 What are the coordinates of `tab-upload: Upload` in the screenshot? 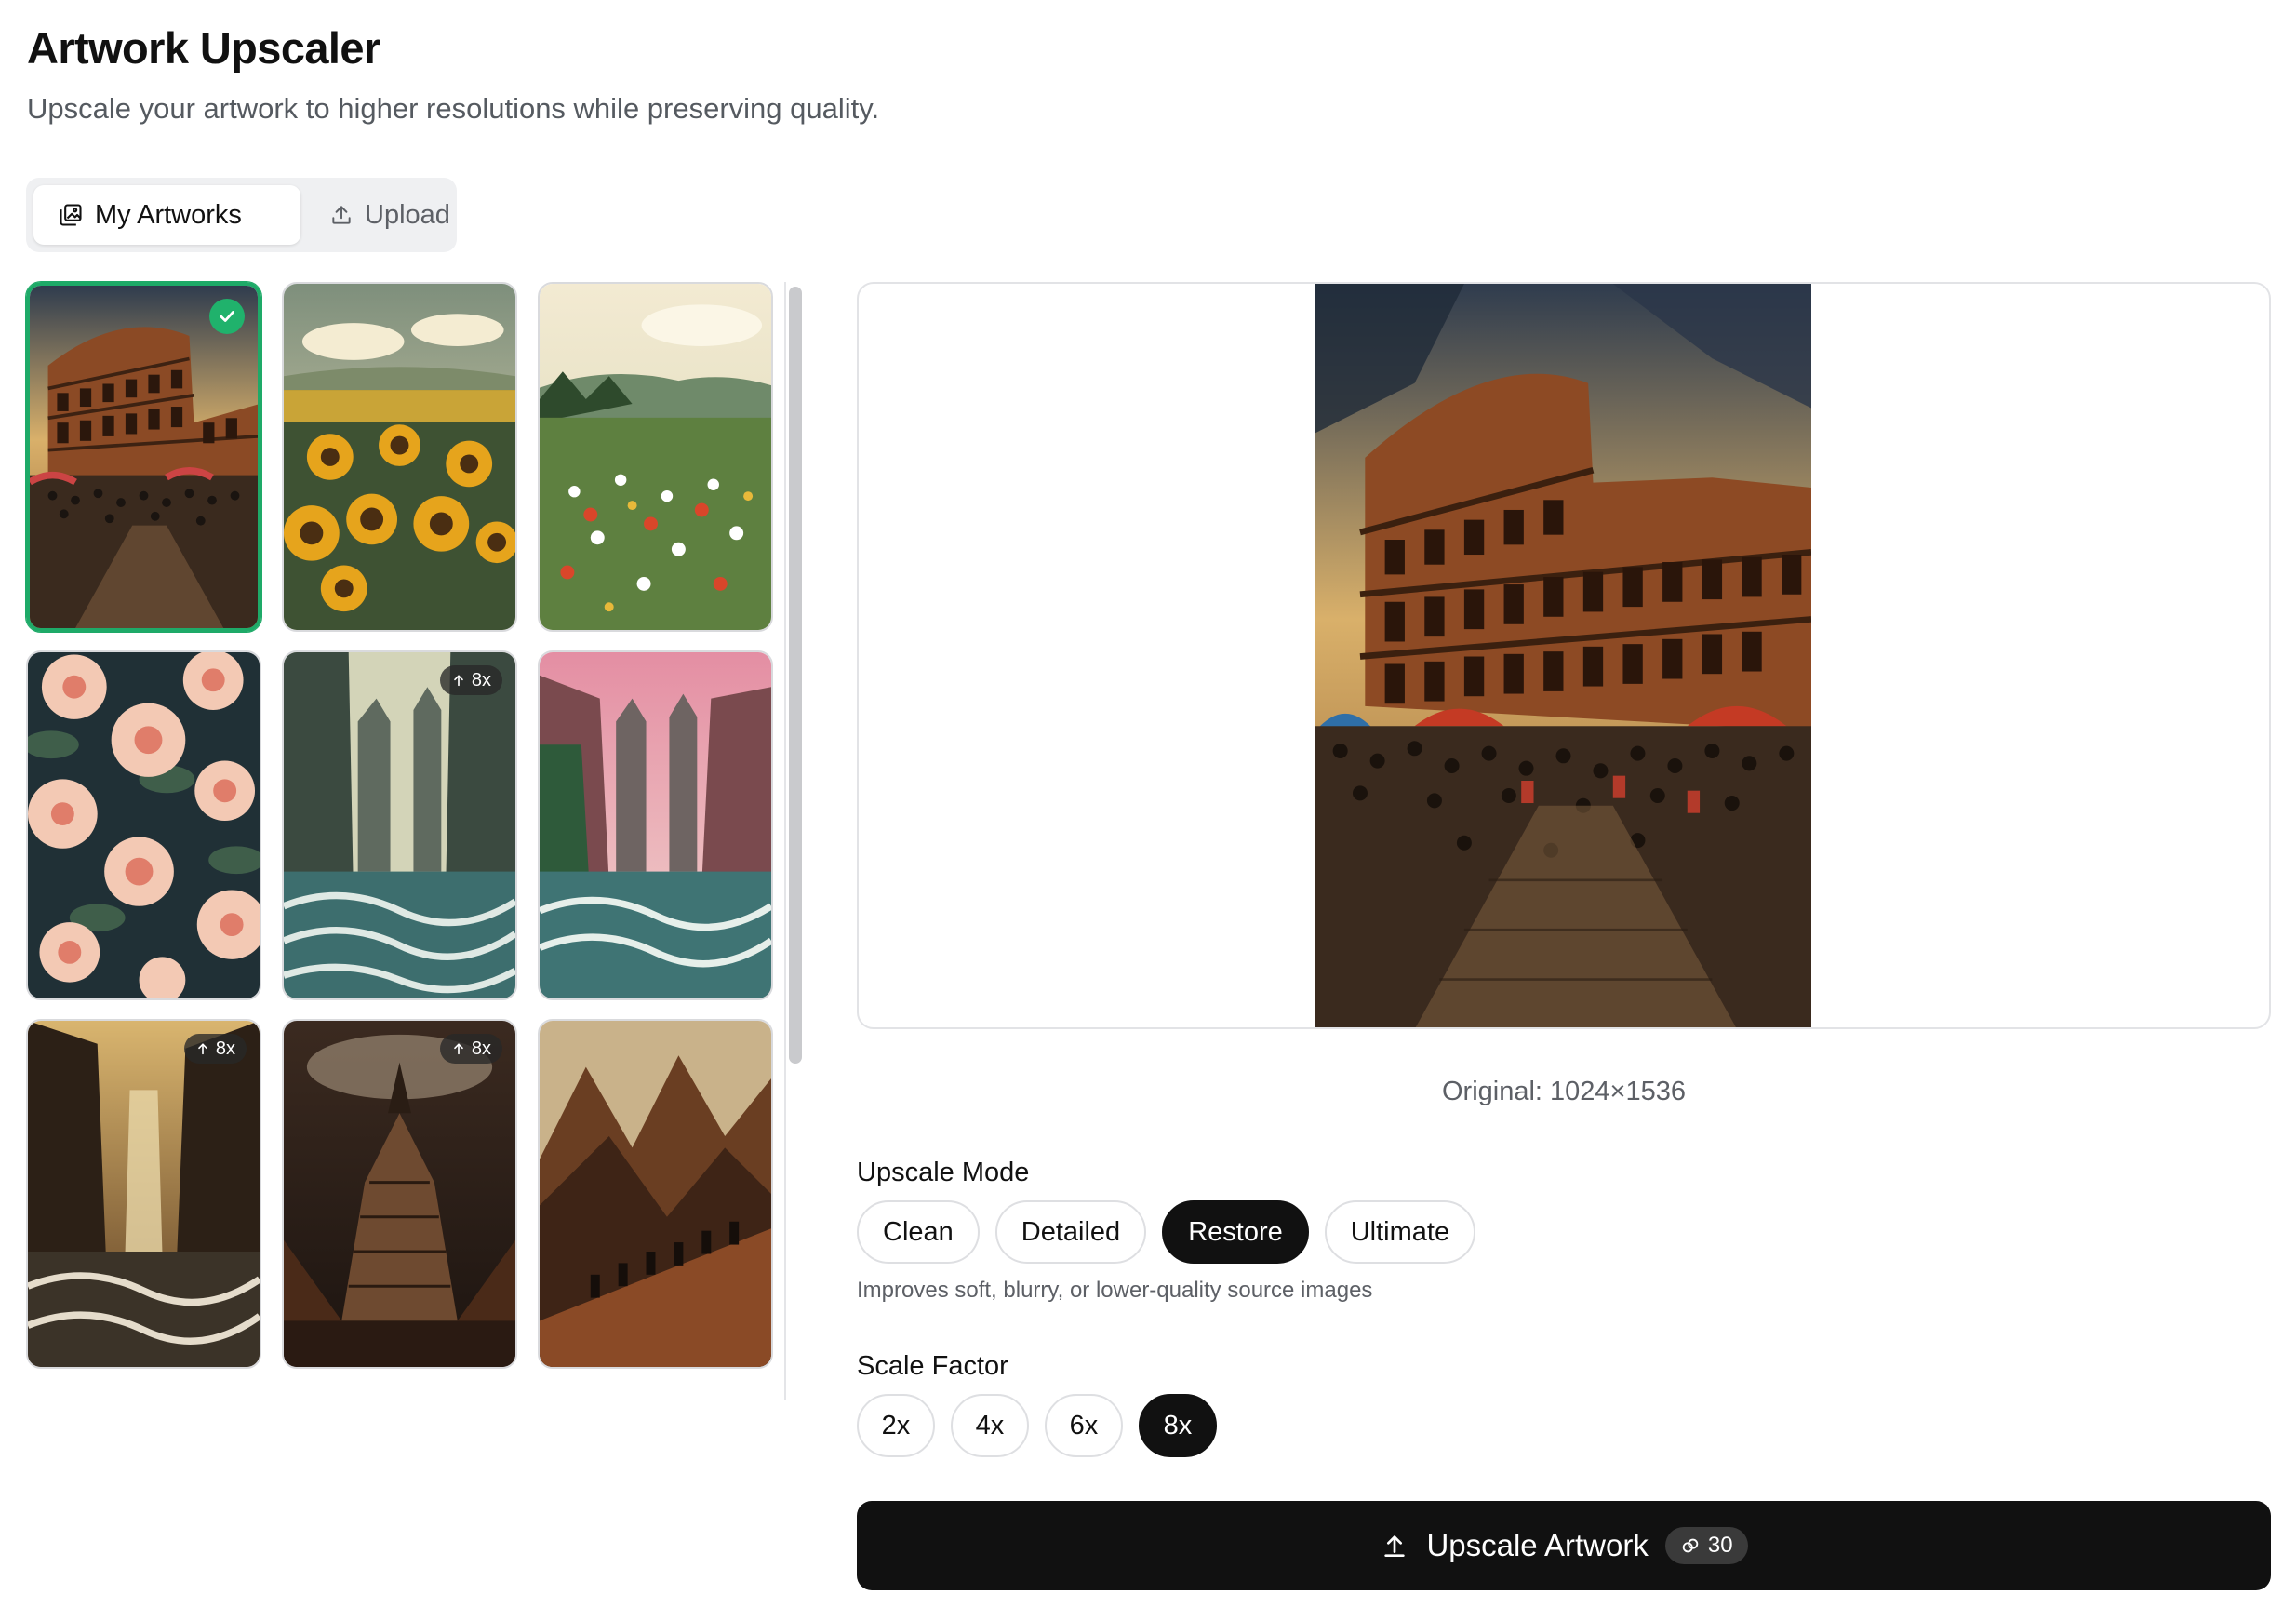 It's located at (379, 215).